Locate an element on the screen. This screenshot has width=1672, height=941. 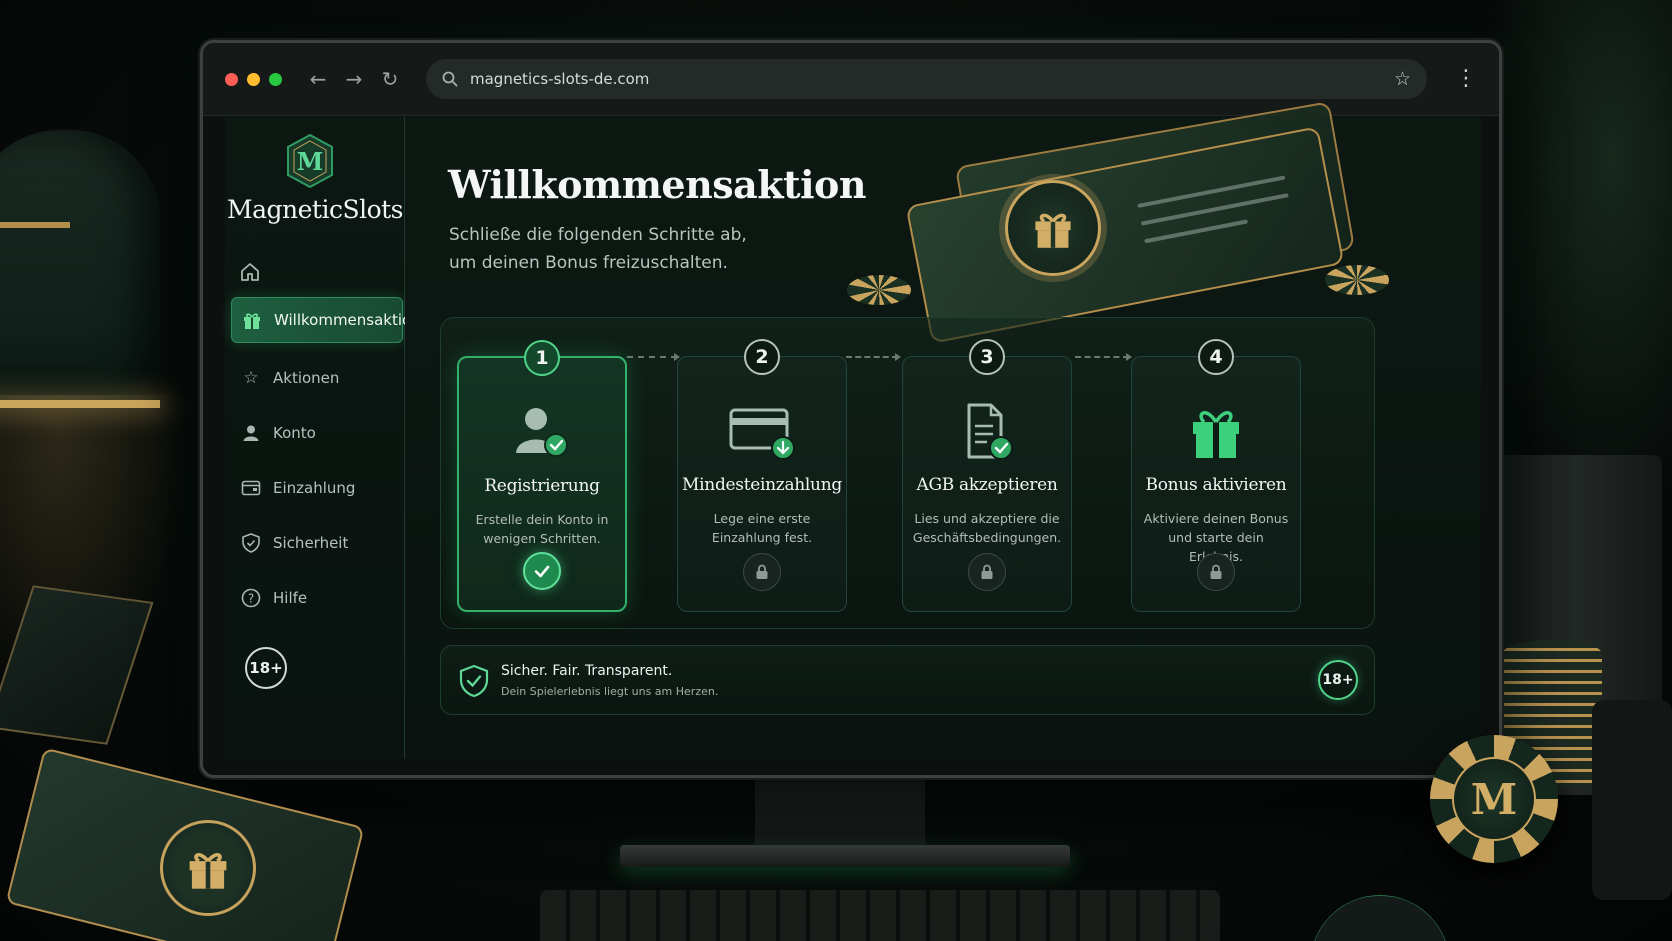
checkmark-icon is located at coordinates (542, 571).